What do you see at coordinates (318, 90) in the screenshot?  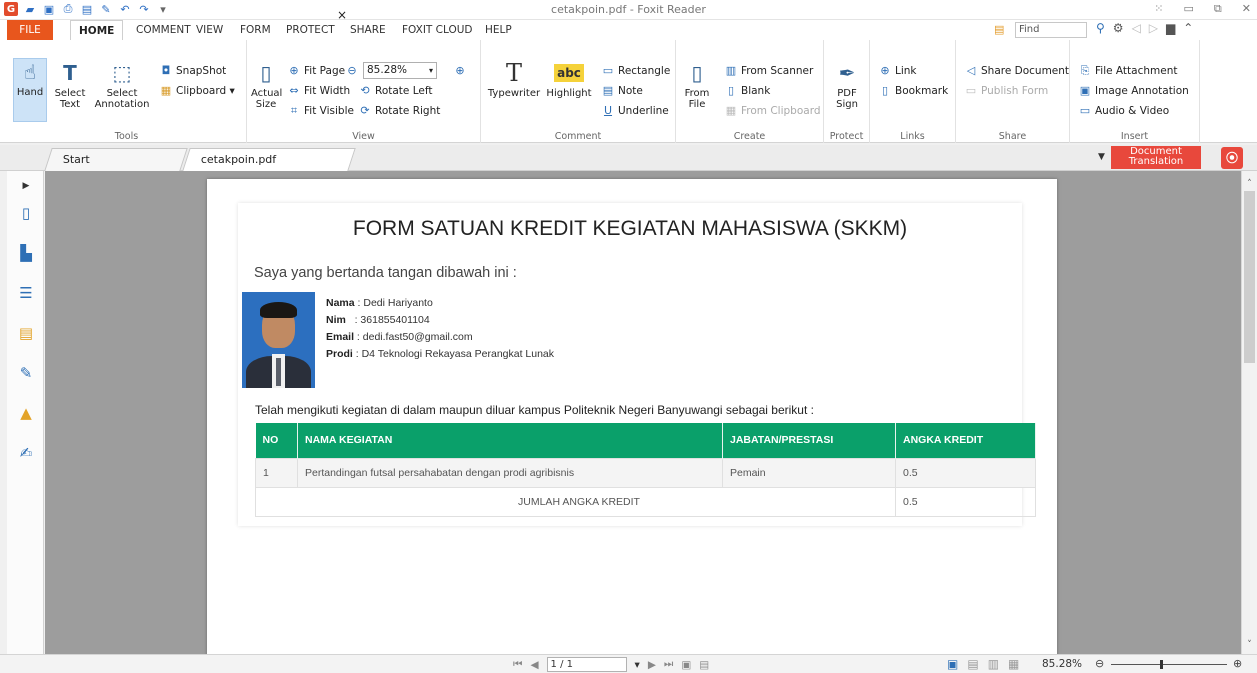 I see `fit-width-button: ⇔ Fit Width` at bounding box center [318, 90].